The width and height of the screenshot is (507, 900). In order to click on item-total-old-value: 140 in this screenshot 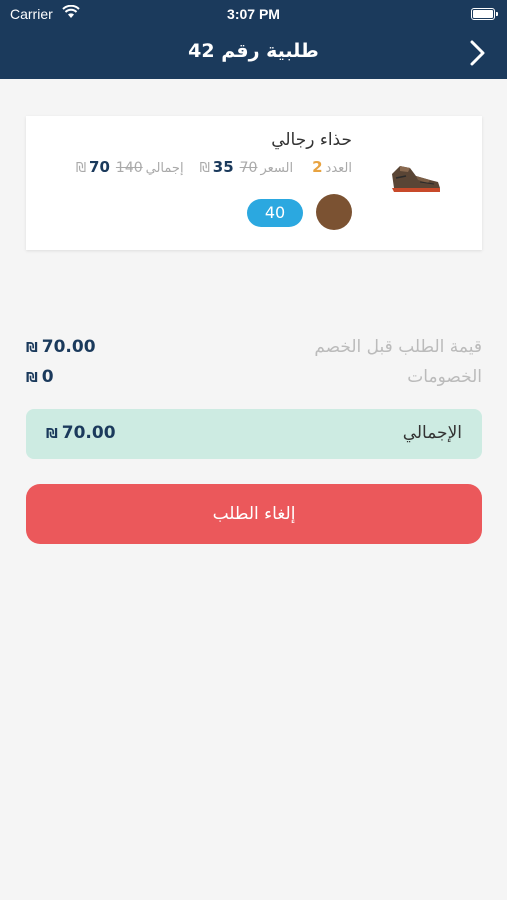, I will do `click(129, 168)`.